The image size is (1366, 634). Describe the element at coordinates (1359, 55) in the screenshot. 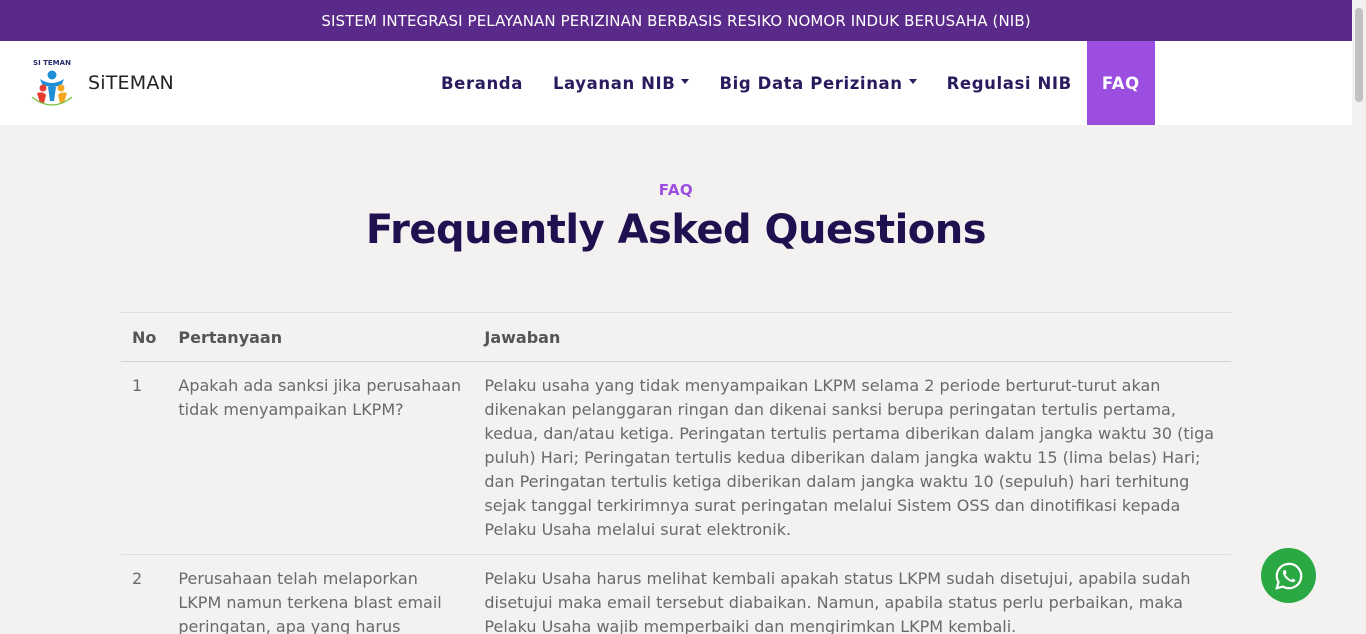

I see `scrollbar-thumb` at that location.